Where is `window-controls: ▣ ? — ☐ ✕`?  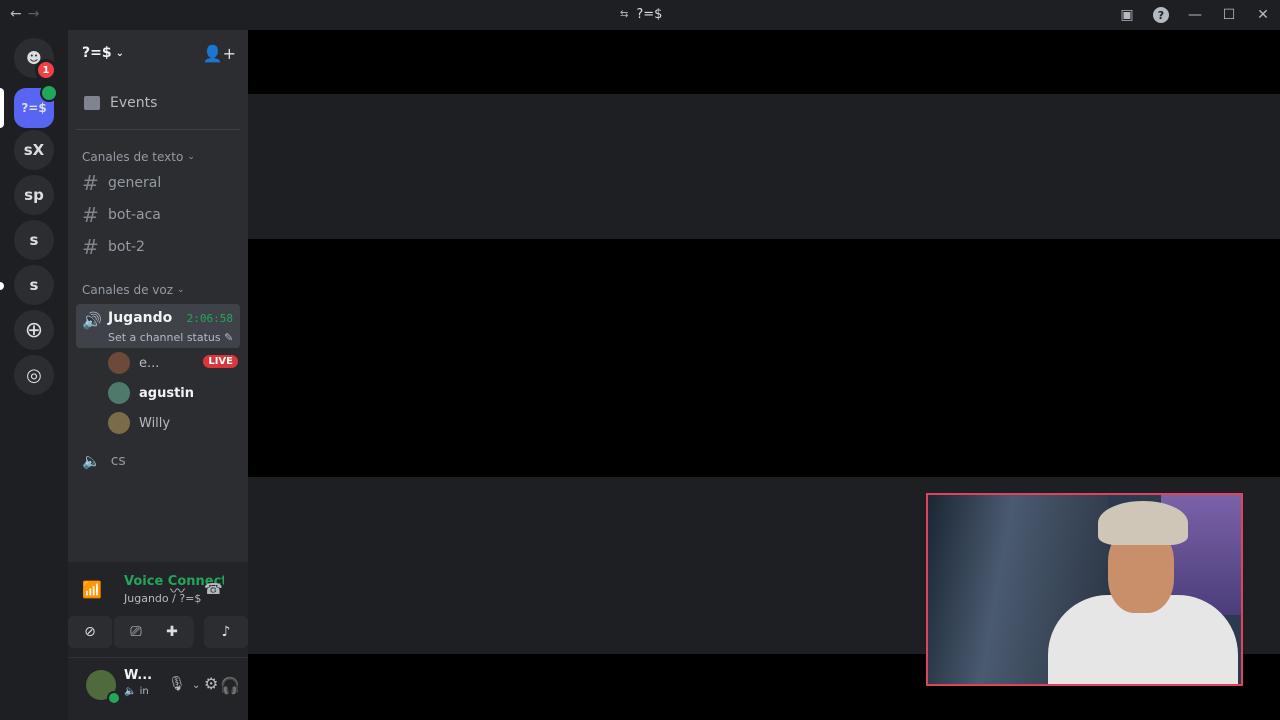 window-controls: ▣ ? — ☐ ✕ is located at coordinates (1195, 15).